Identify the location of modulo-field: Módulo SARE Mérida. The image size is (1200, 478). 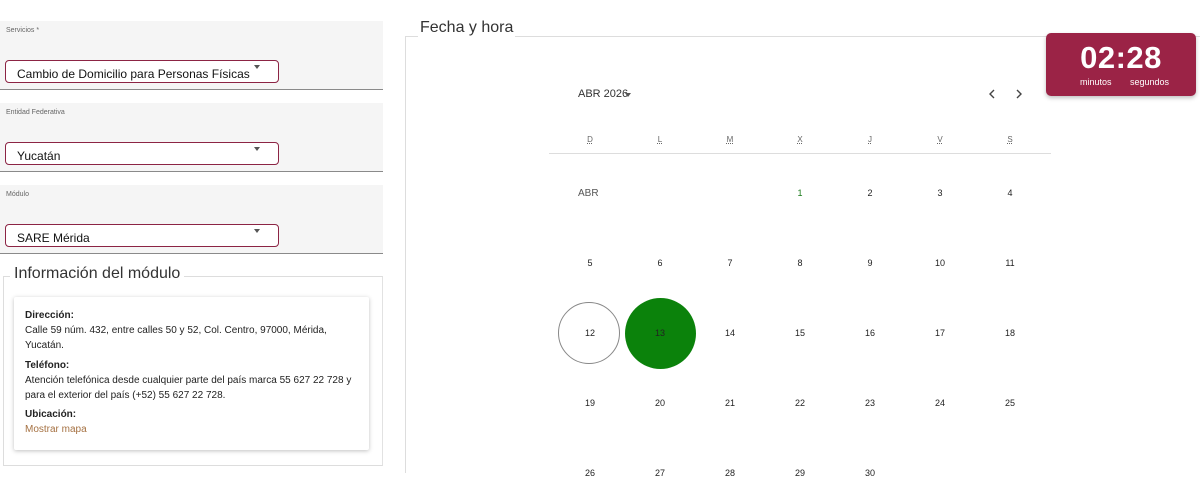
(191, 219).